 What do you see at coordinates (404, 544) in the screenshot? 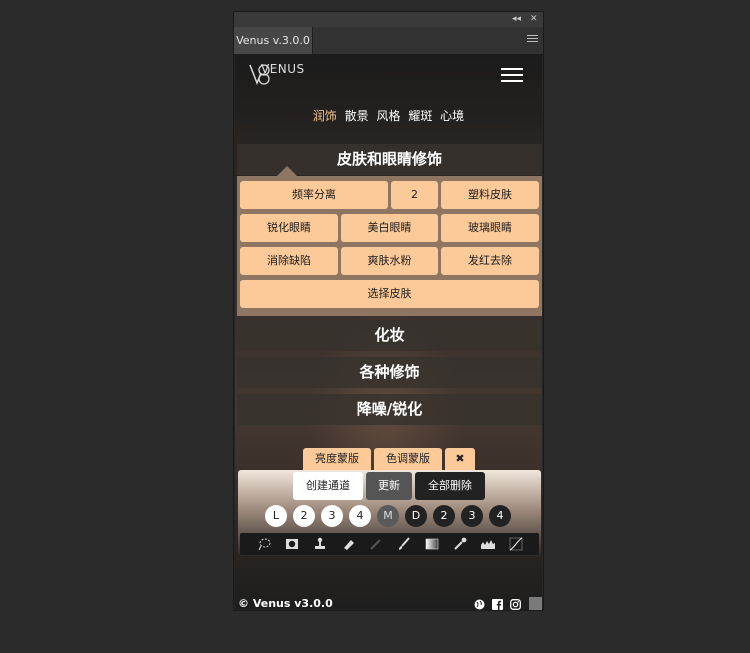
I see `brush-icon` at bounding box center [404, 544].